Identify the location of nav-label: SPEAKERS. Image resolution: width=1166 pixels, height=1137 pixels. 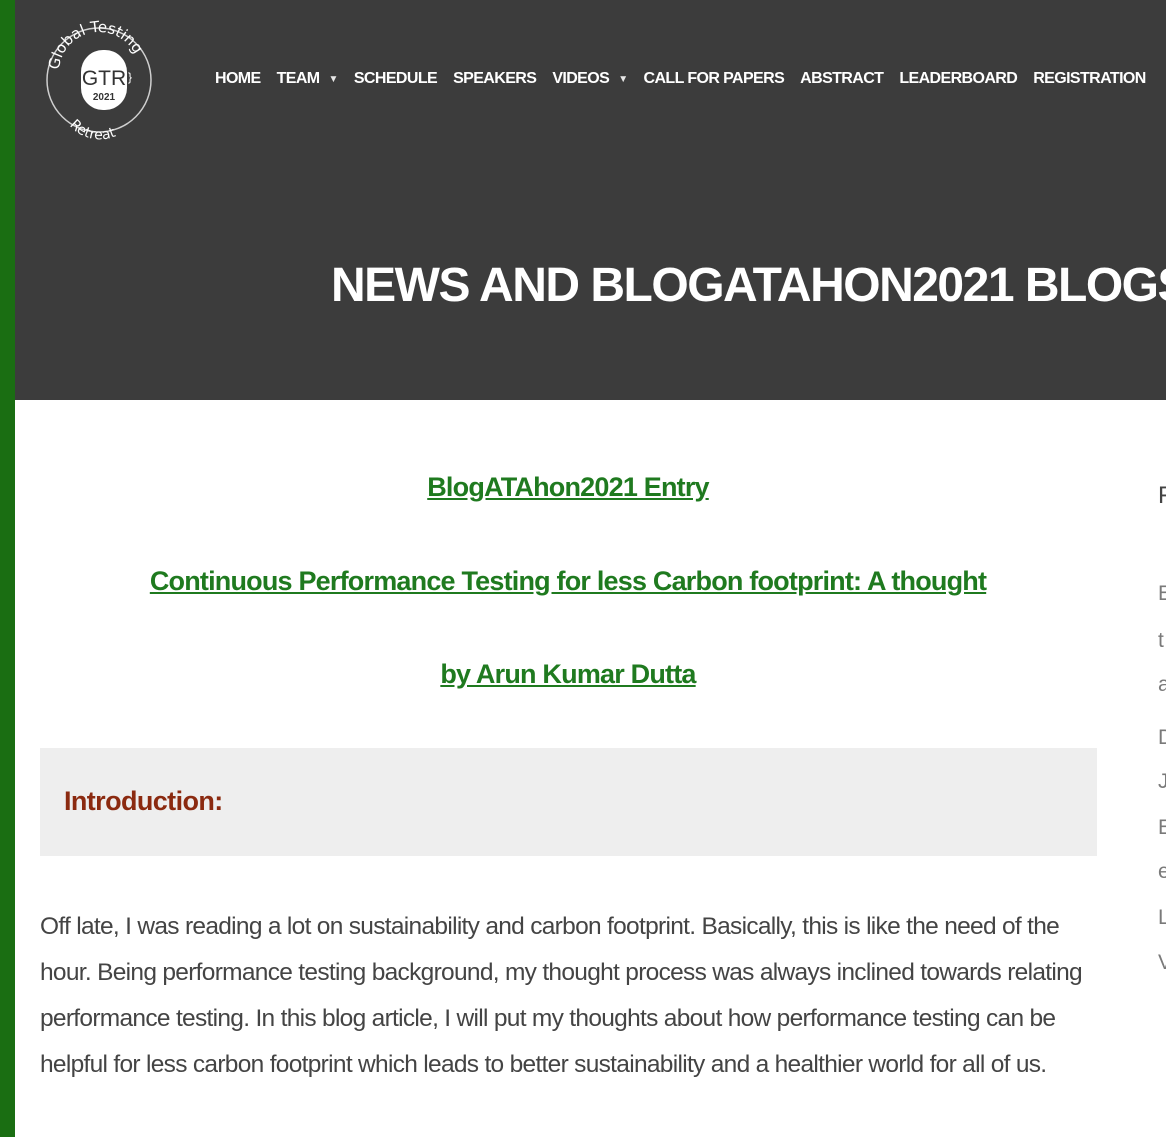
(495, 78).